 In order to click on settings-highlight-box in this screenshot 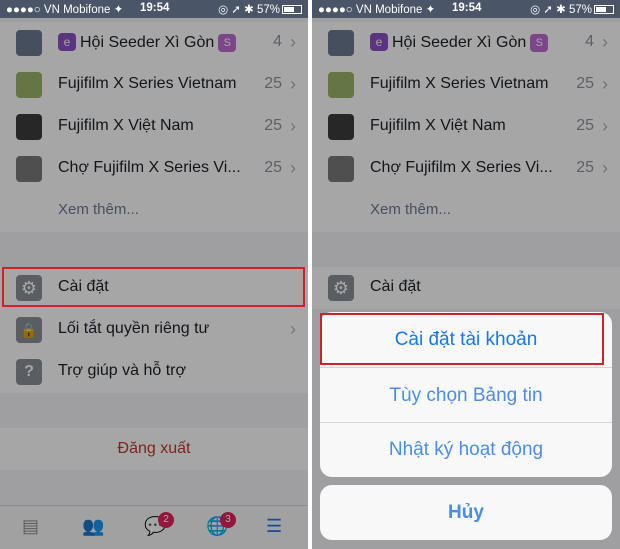, I will do `click(153, 287)`.